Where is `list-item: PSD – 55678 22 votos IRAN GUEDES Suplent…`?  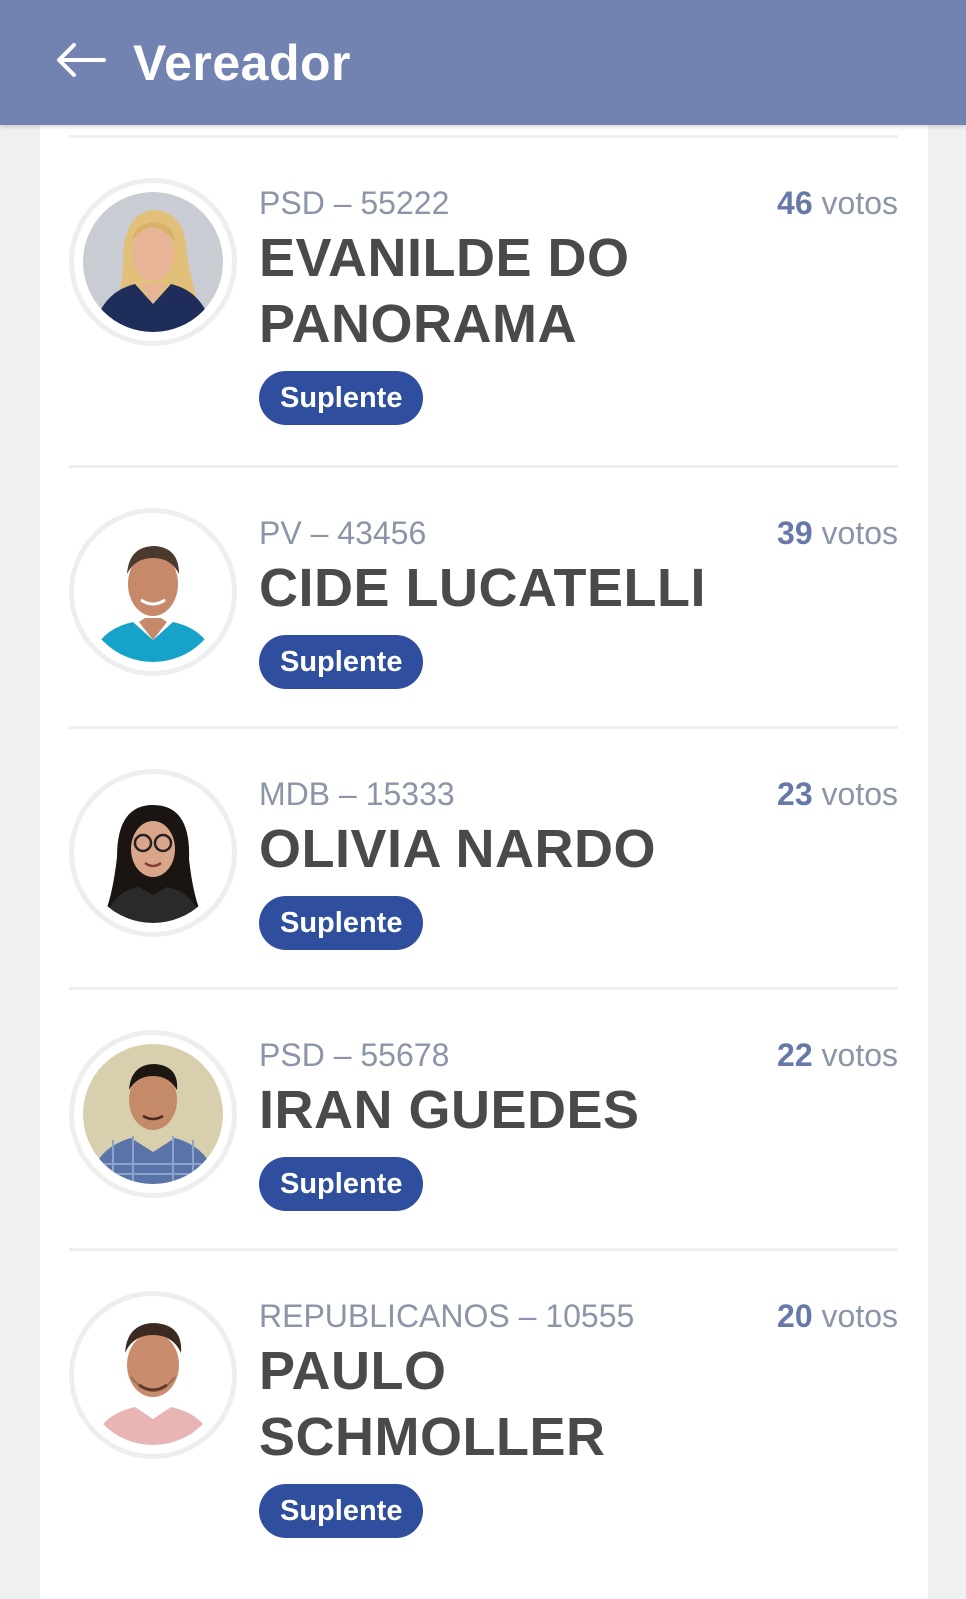
list-item: PSD – 55678 22 votos IRAN GUEDES Suplent… is located at coordinates (483, 1120).